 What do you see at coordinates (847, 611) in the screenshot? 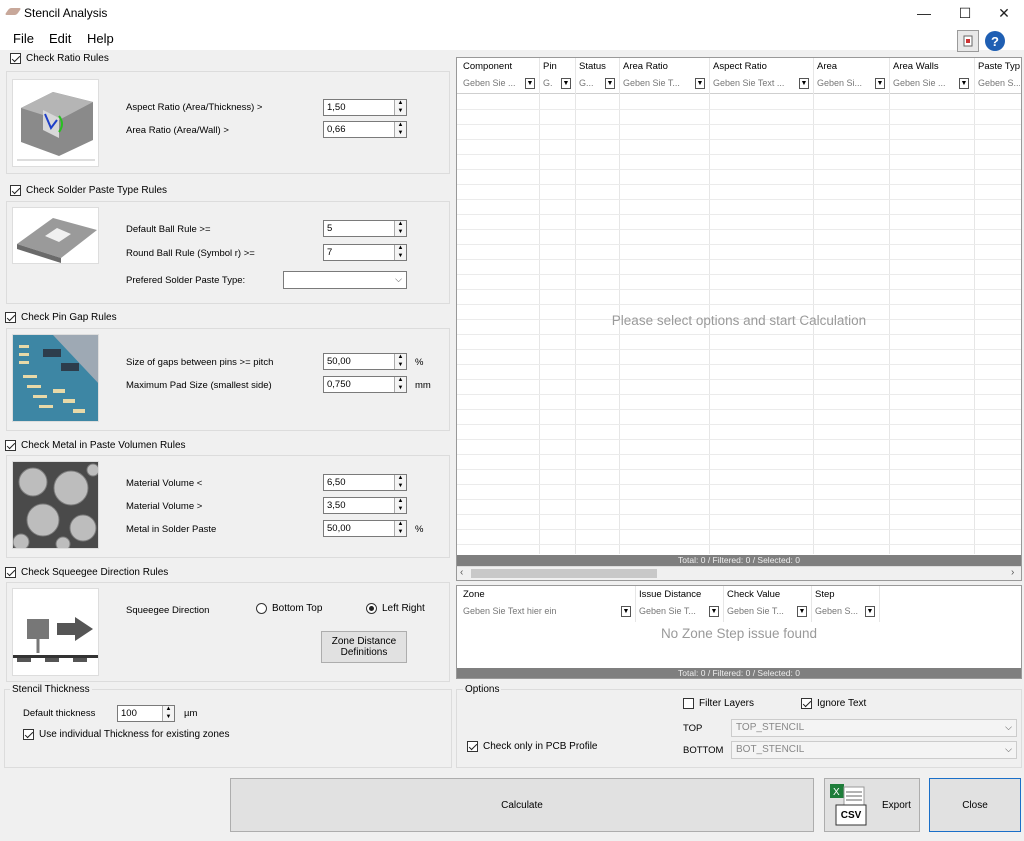
I see `filter-step: Geben S... ▼` at bounding box center [847, 611].